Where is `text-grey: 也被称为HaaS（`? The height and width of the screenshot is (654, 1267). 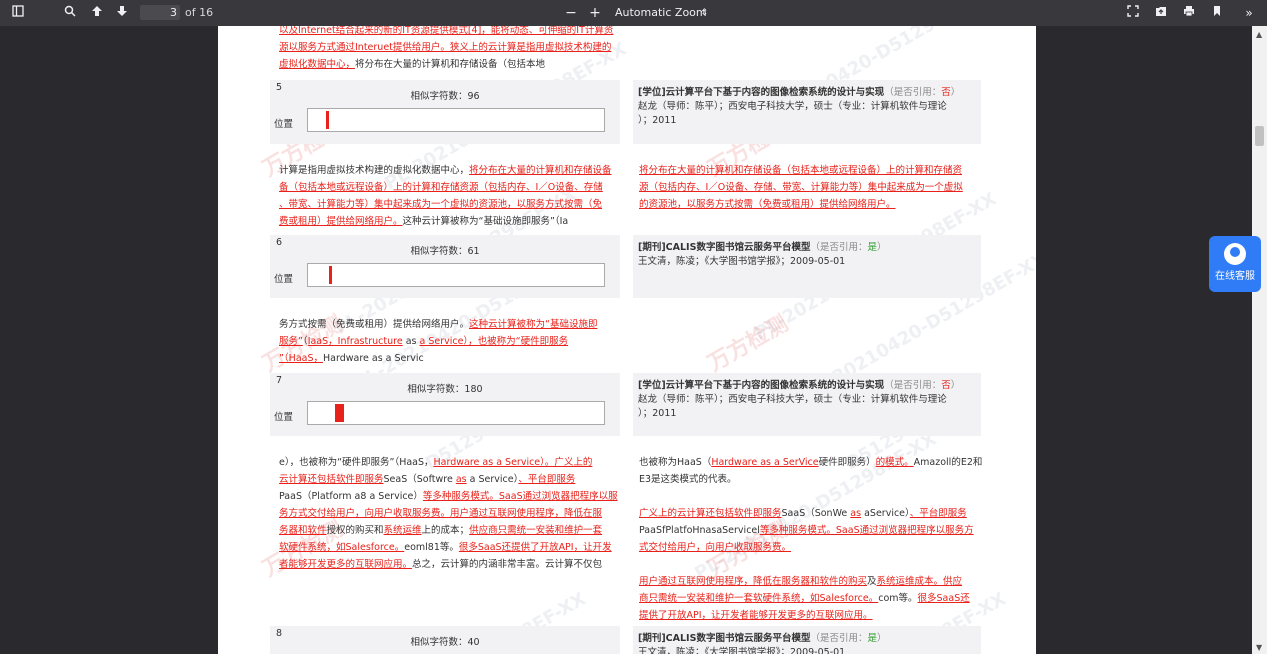 text-grey: 也被称为HaaS（ is located at coordinates (675, 462).